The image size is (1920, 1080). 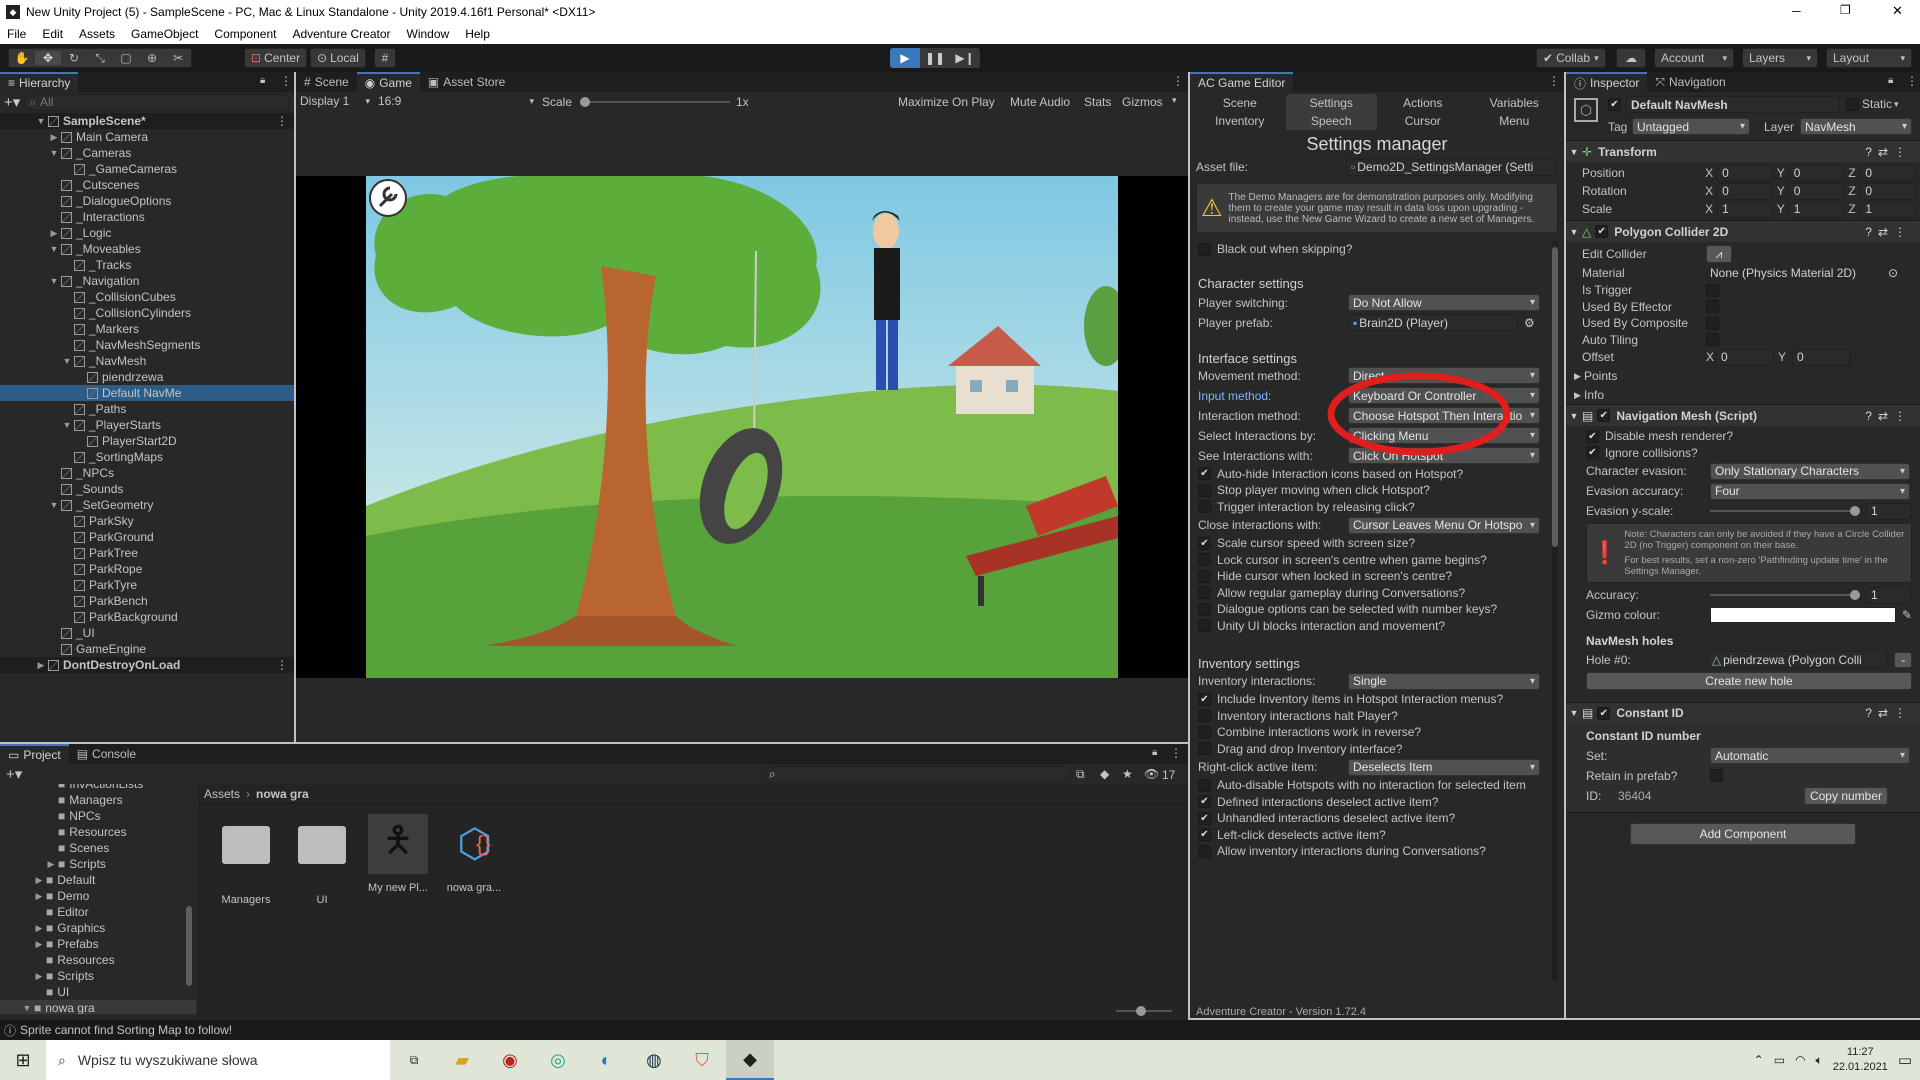 I want to click on hierarchy-item: _Interactions, so click(x=147, y=217).